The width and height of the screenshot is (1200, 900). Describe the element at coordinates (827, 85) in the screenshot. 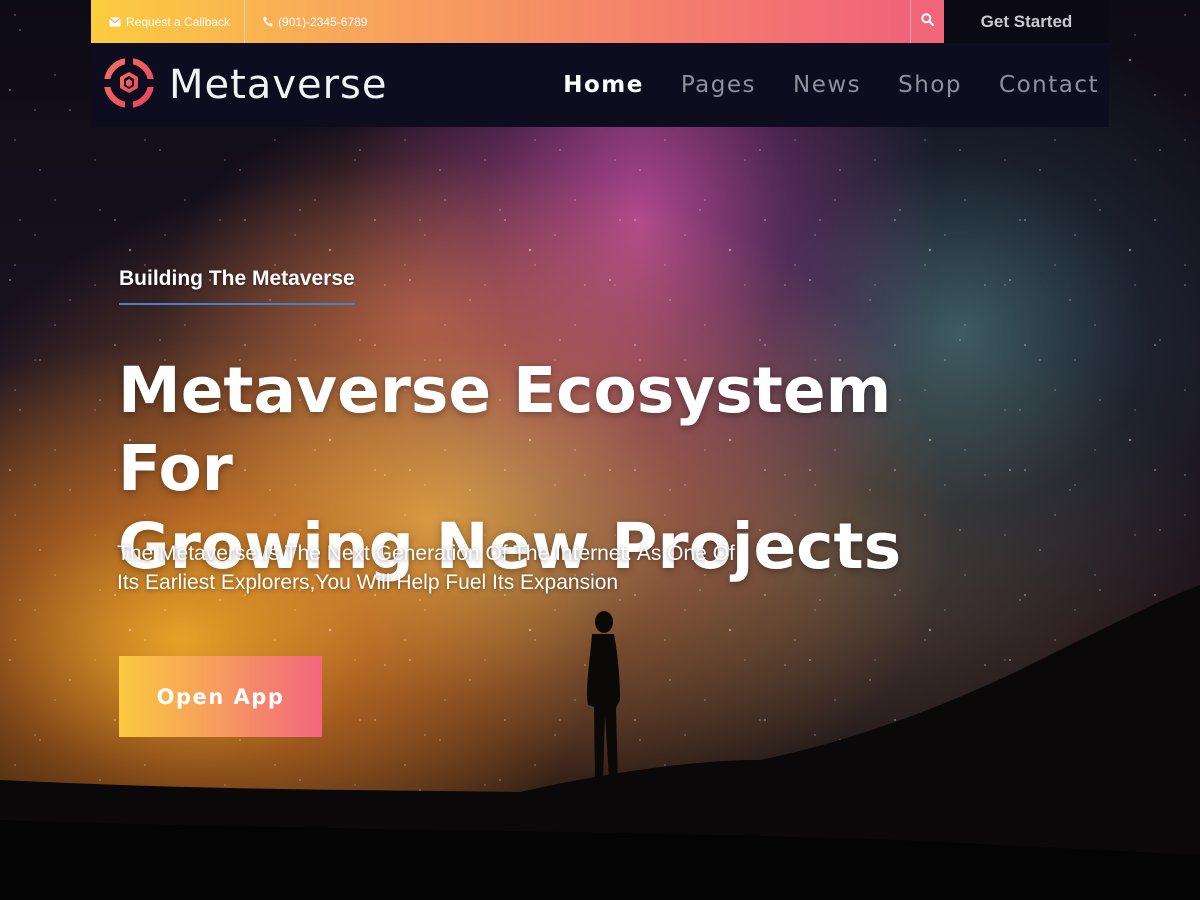

I see `nav-item-news: News` at that location.